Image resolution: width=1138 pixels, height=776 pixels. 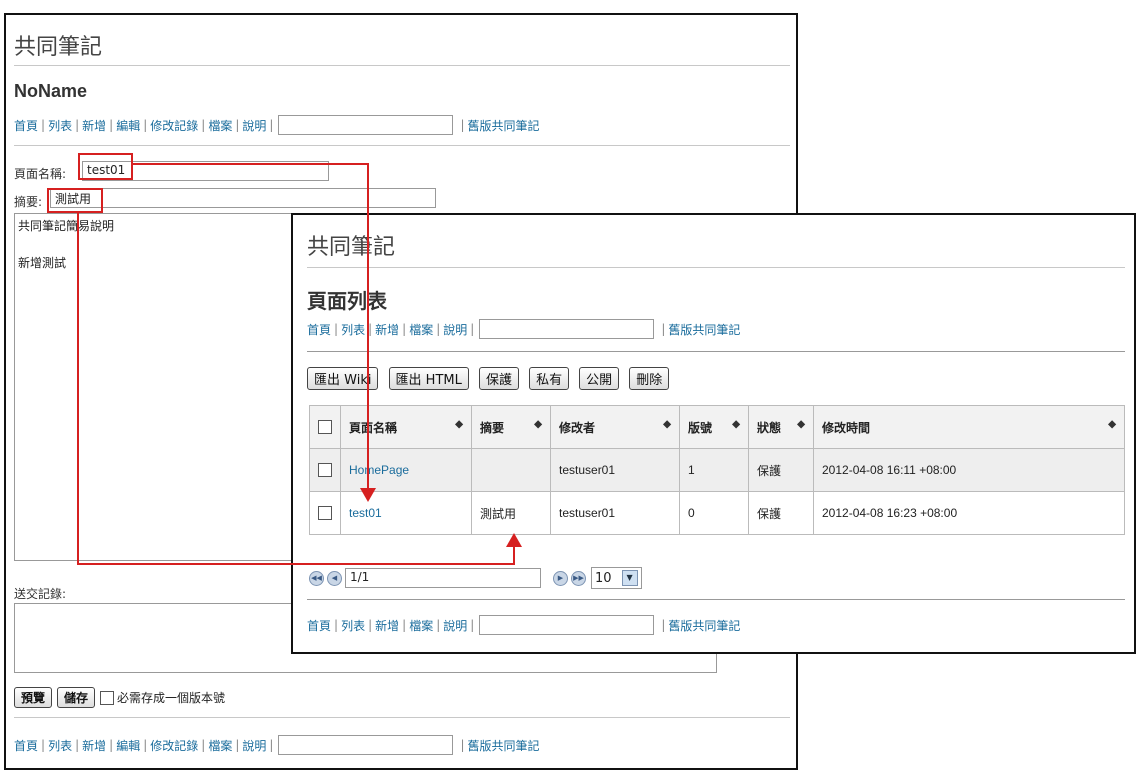 I want to click on next-page-icon: ▶, so click(x=560, y=578).